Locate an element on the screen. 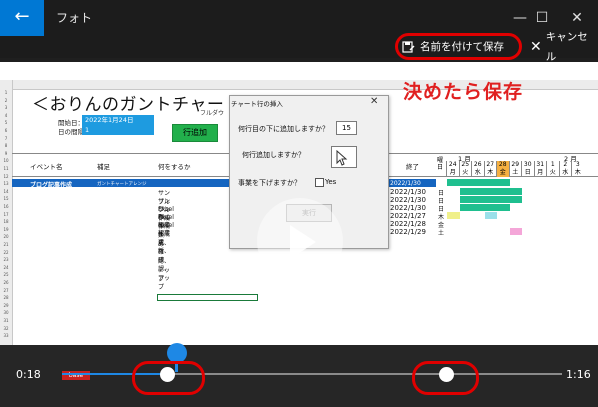  row-number: 31 is located at coordinates (6, 320).